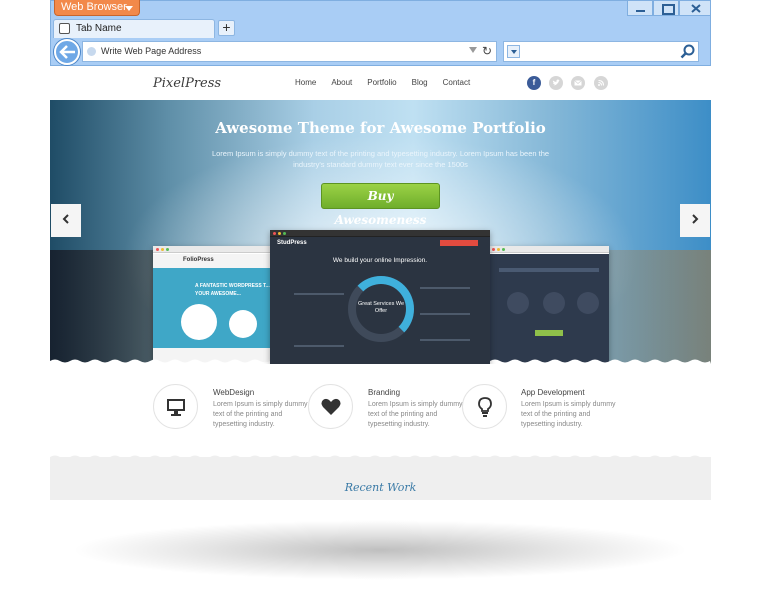 The height and width of the screenshot is (594, 761). I want to click on tab-active: Tab Name, so click(134, 28).